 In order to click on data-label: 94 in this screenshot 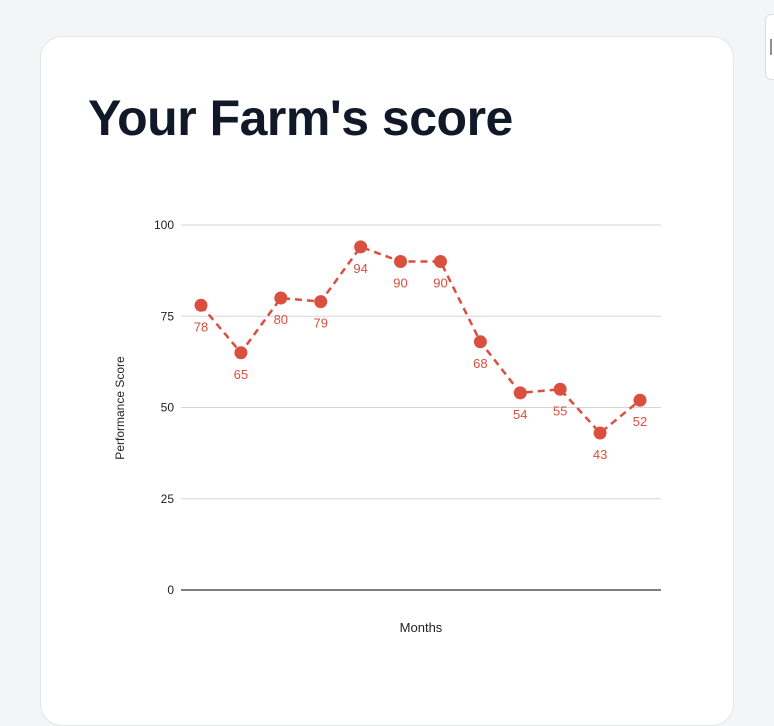, I will do `click(360, 268)`.